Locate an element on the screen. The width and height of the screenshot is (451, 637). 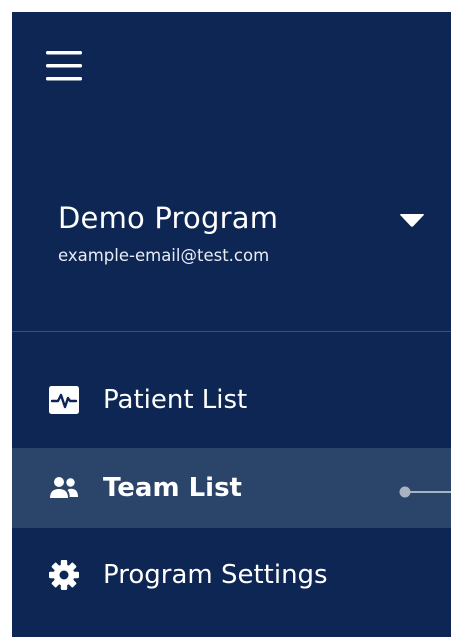
sidebar-item-label: Program Settings is located at coordinates (215, 575).